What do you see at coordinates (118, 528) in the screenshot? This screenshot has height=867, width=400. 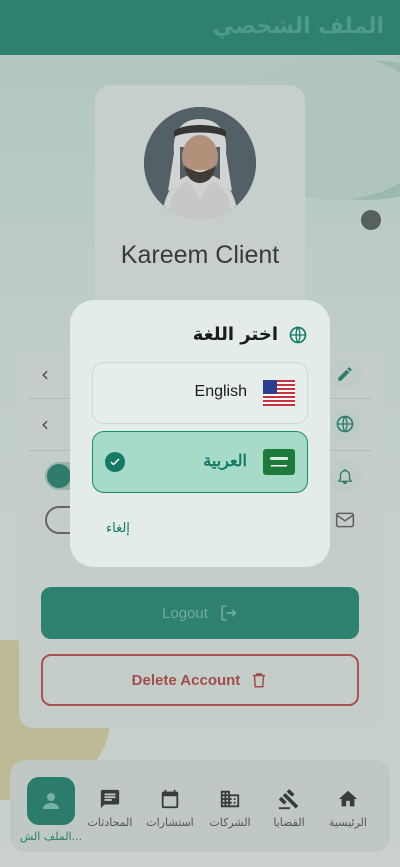 I see `cancel-button: إلغاء` at bounding box center [118, 528].